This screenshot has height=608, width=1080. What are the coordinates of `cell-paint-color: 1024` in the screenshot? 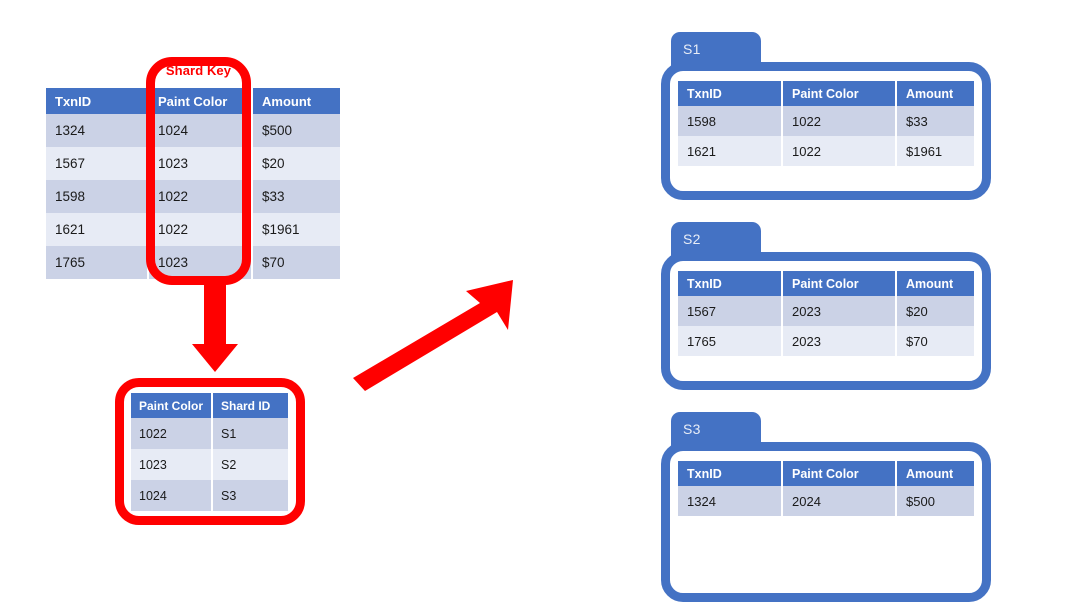 It's located at (172, 495).